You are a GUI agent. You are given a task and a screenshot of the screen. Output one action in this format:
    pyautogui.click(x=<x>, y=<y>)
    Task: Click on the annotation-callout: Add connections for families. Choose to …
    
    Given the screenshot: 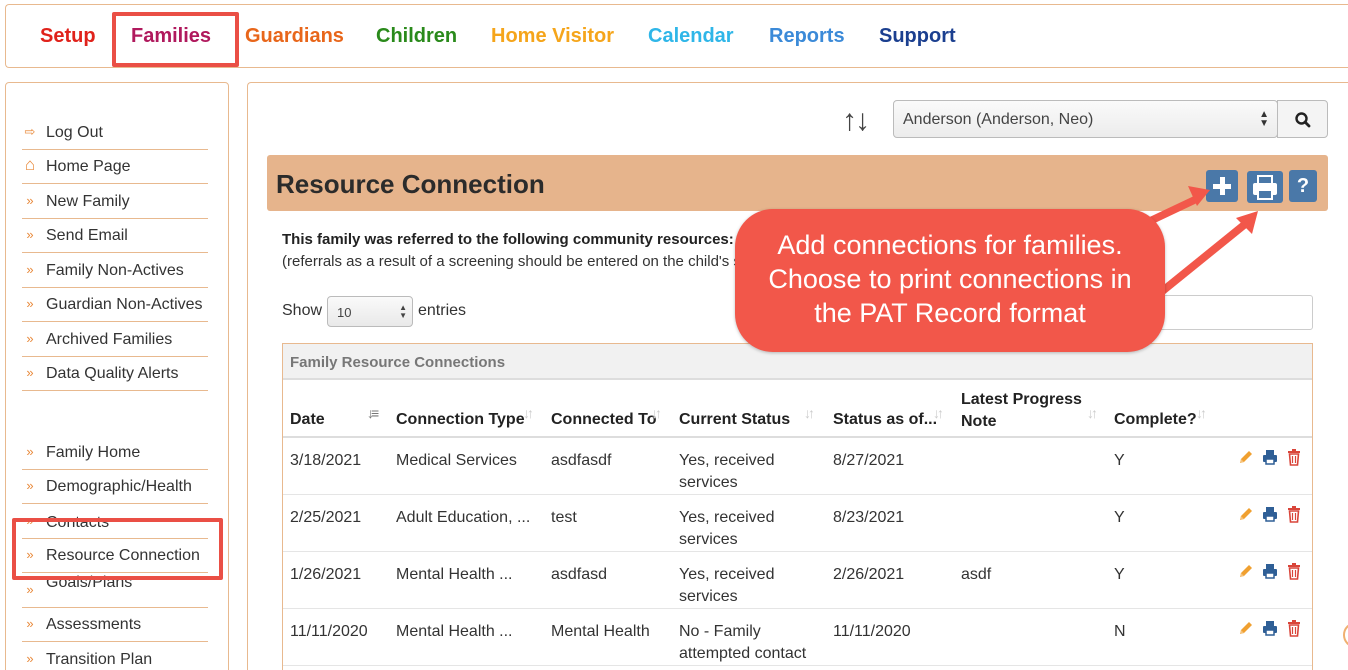 What is the action you would take?
    pyautogui.click(x=950, y=280)
    